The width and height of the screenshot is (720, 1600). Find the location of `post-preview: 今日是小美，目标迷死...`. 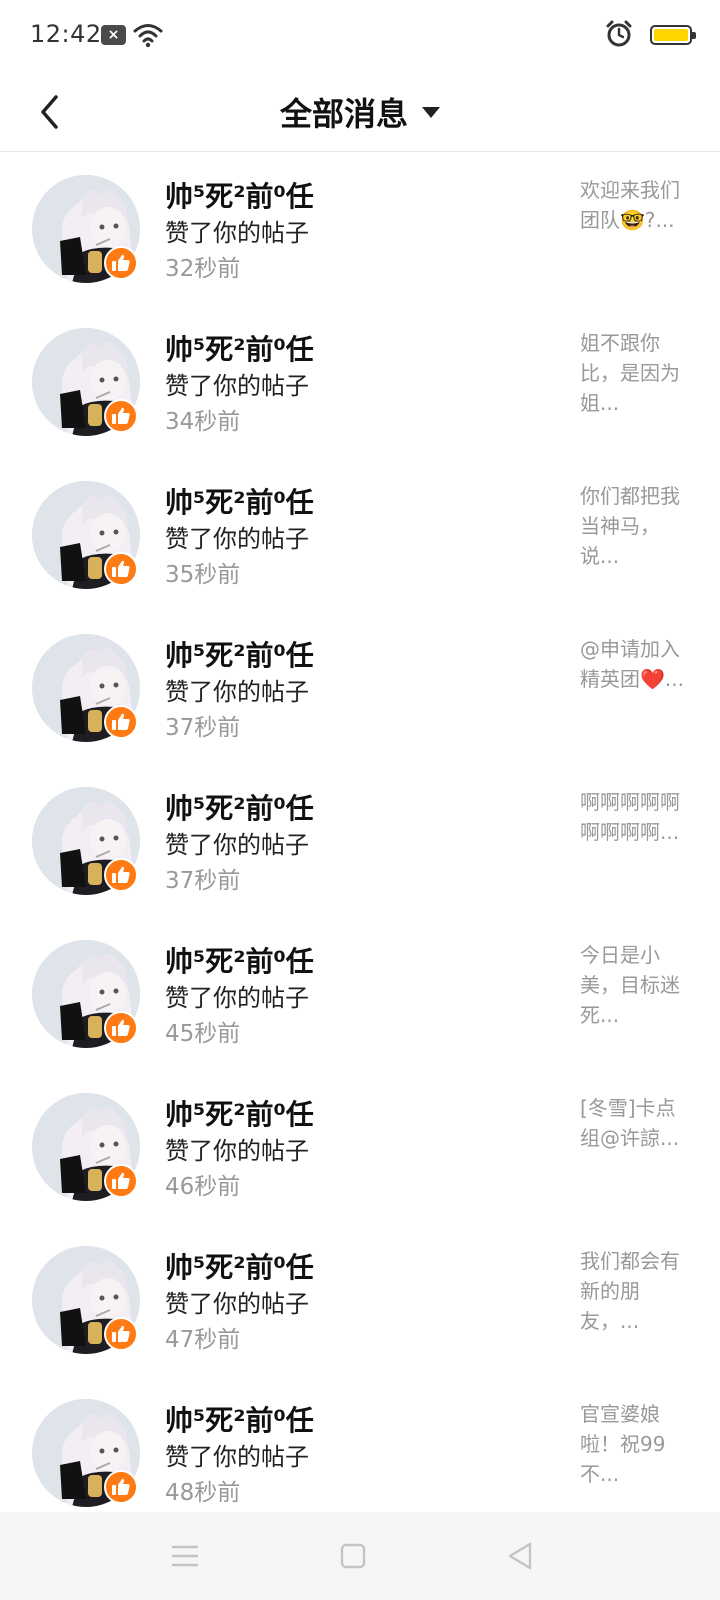

post-preview: 今日是小美，目标迷死... is located at coordinates (635, 985).